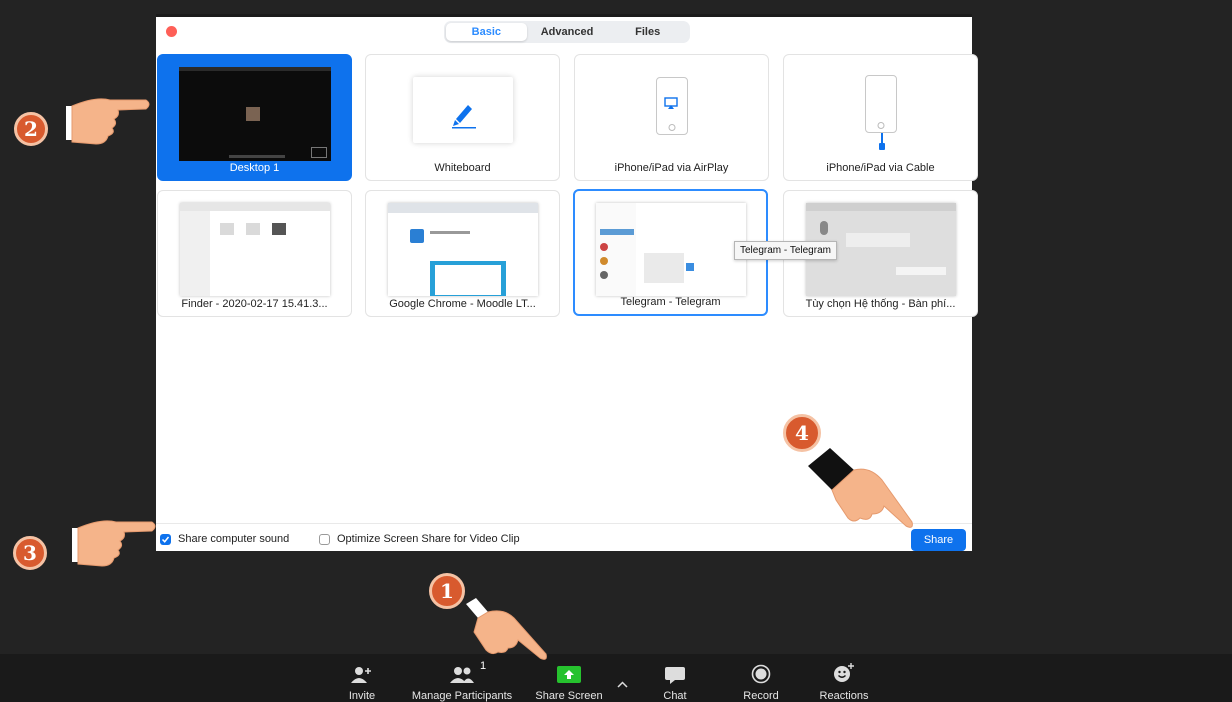 The height and width of the screenshot is (702, 1232). Describe the element at coordinates (785, 250) in the screenshot. I see `tooltip: Telegram - Telegram` at that location.